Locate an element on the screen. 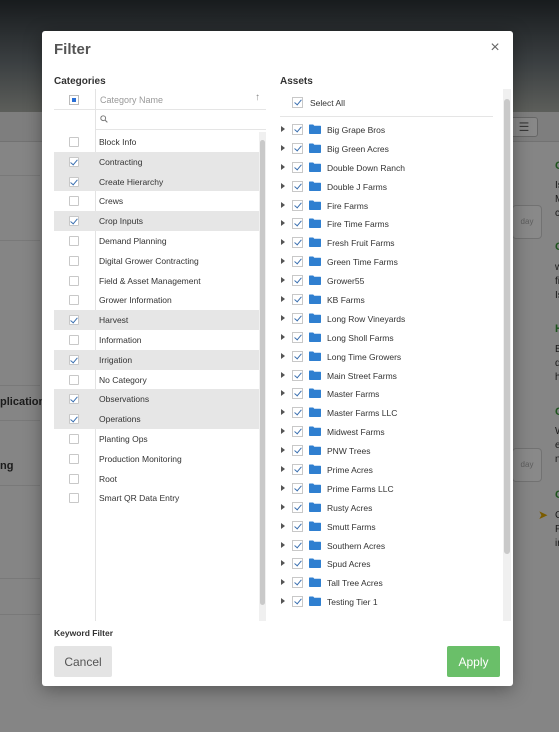  asset-row: Fire Farms is located at coordinates (390, 206).